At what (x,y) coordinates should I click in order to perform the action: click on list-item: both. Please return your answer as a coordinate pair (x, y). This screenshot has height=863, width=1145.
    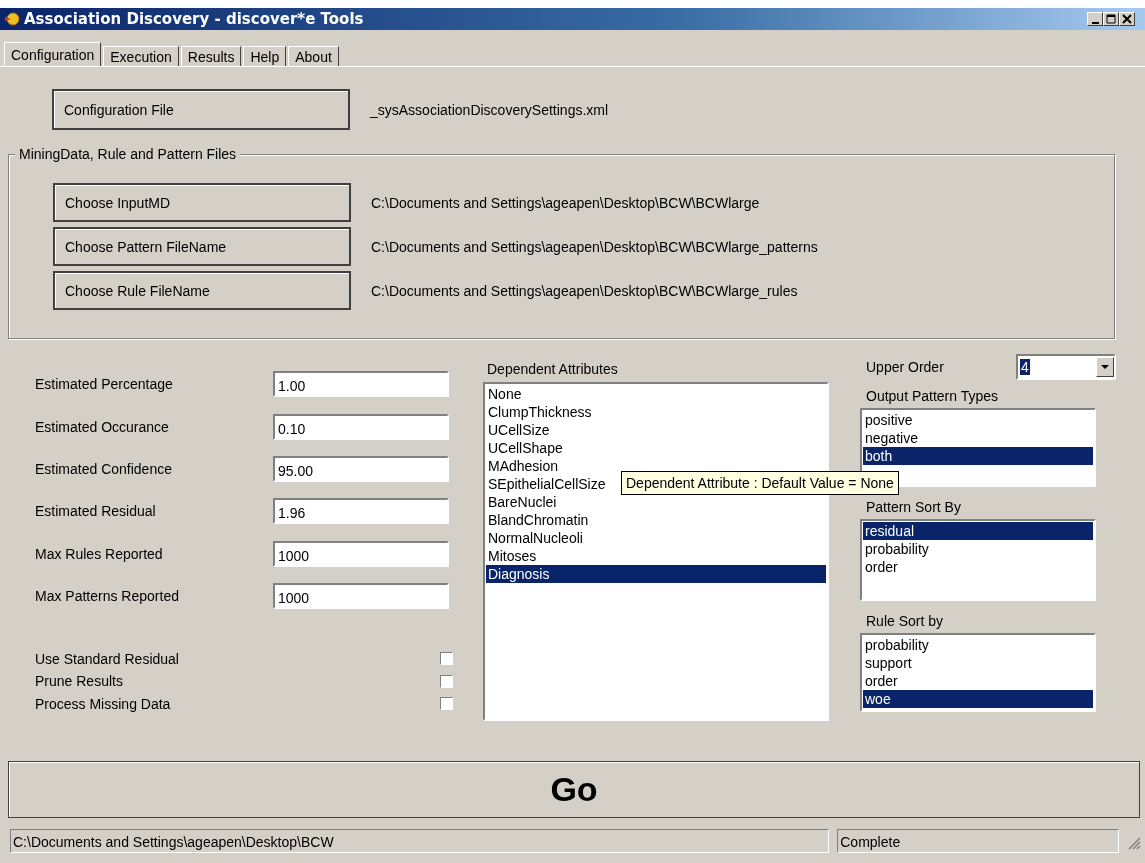
    Looking at the image, I should click on (978, 456).